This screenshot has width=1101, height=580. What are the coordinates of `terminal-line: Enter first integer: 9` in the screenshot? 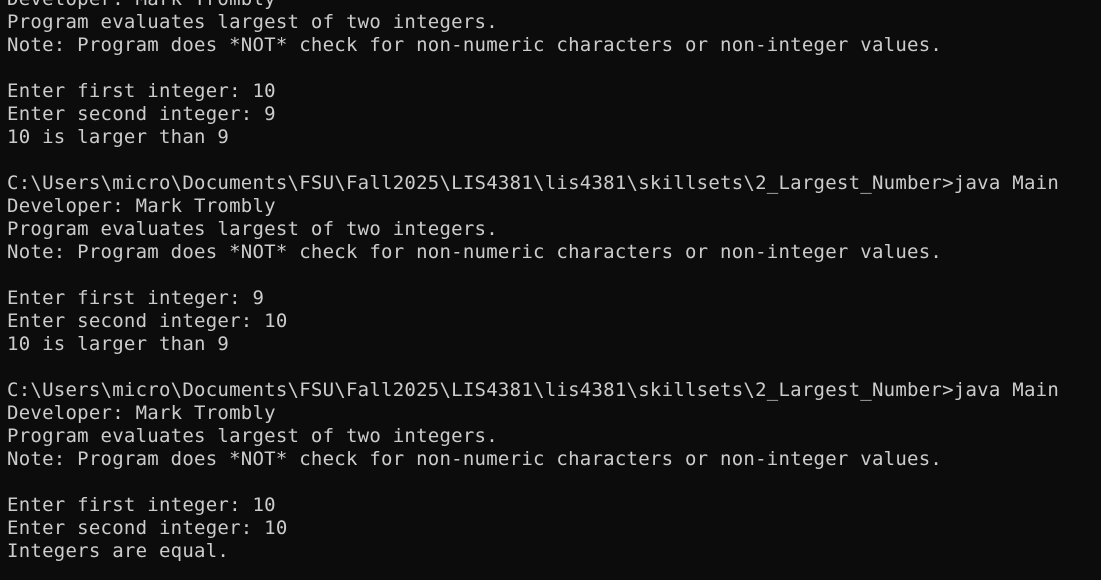 It's located at (136, 298).